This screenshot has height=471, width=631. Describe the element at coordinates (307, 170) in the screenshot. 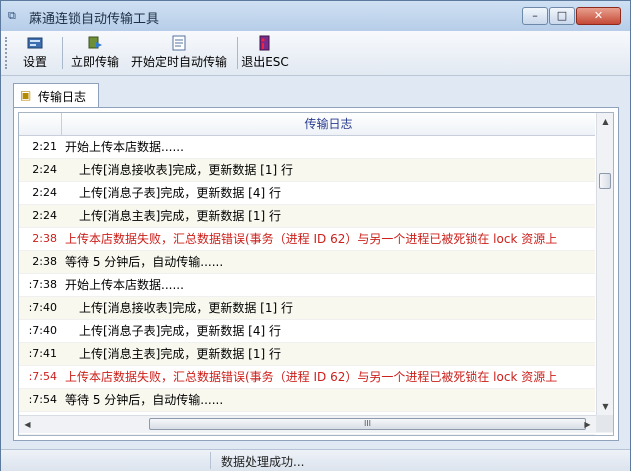

I see `table-row: 2:24 上传[消息接收表]完成，更新数据 [1] 行` at that location.